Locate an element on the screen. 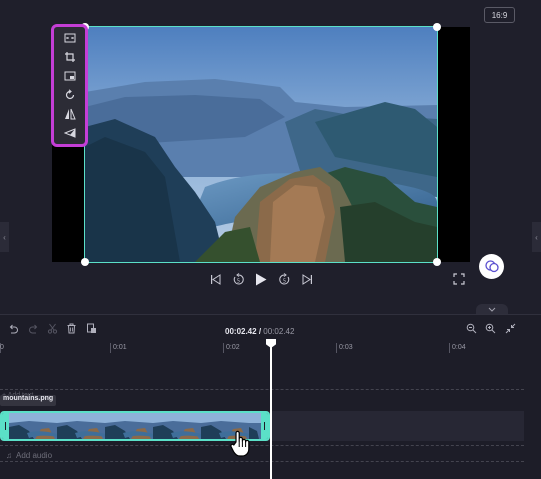 The width and height of the screenshot is (541, 479). left-panel-toggle: ‹ is located at coordinates (4, 237).